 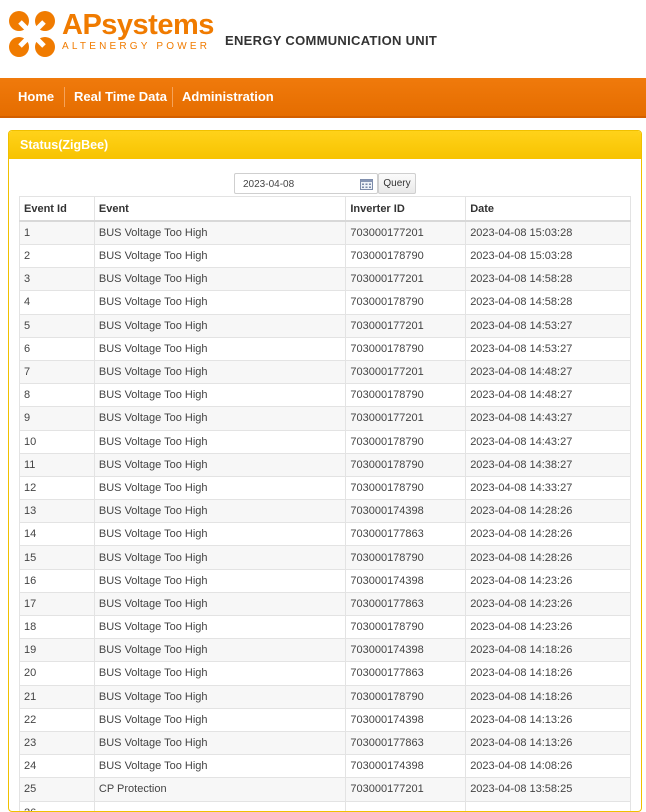 I want to click on main-nav: Home Real Time Data Administration, so click(x=323, y=98).